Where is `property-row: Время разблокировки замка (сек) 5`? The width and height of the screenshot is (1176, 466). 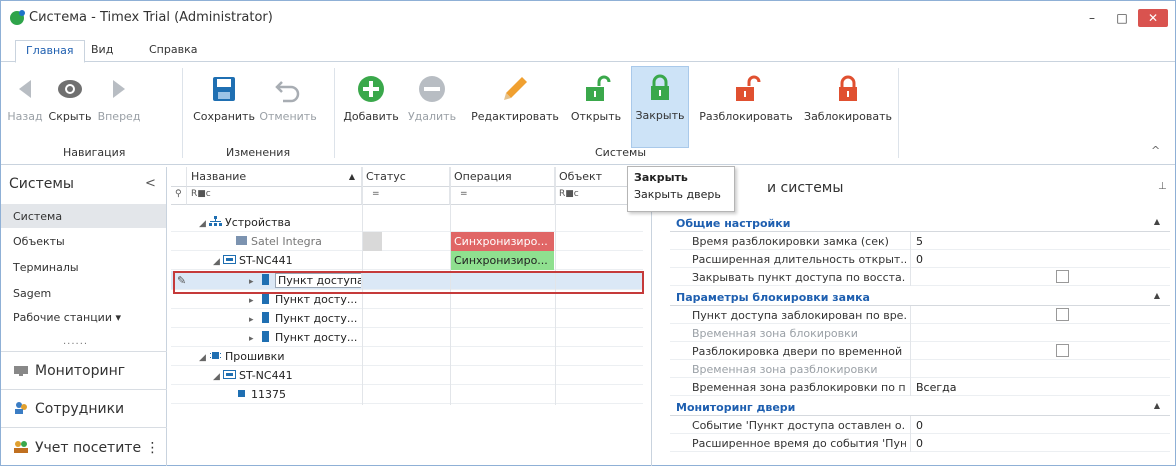
property-row: Время разблокировки замка (сек) 5 is located at coordinates (920, 241).